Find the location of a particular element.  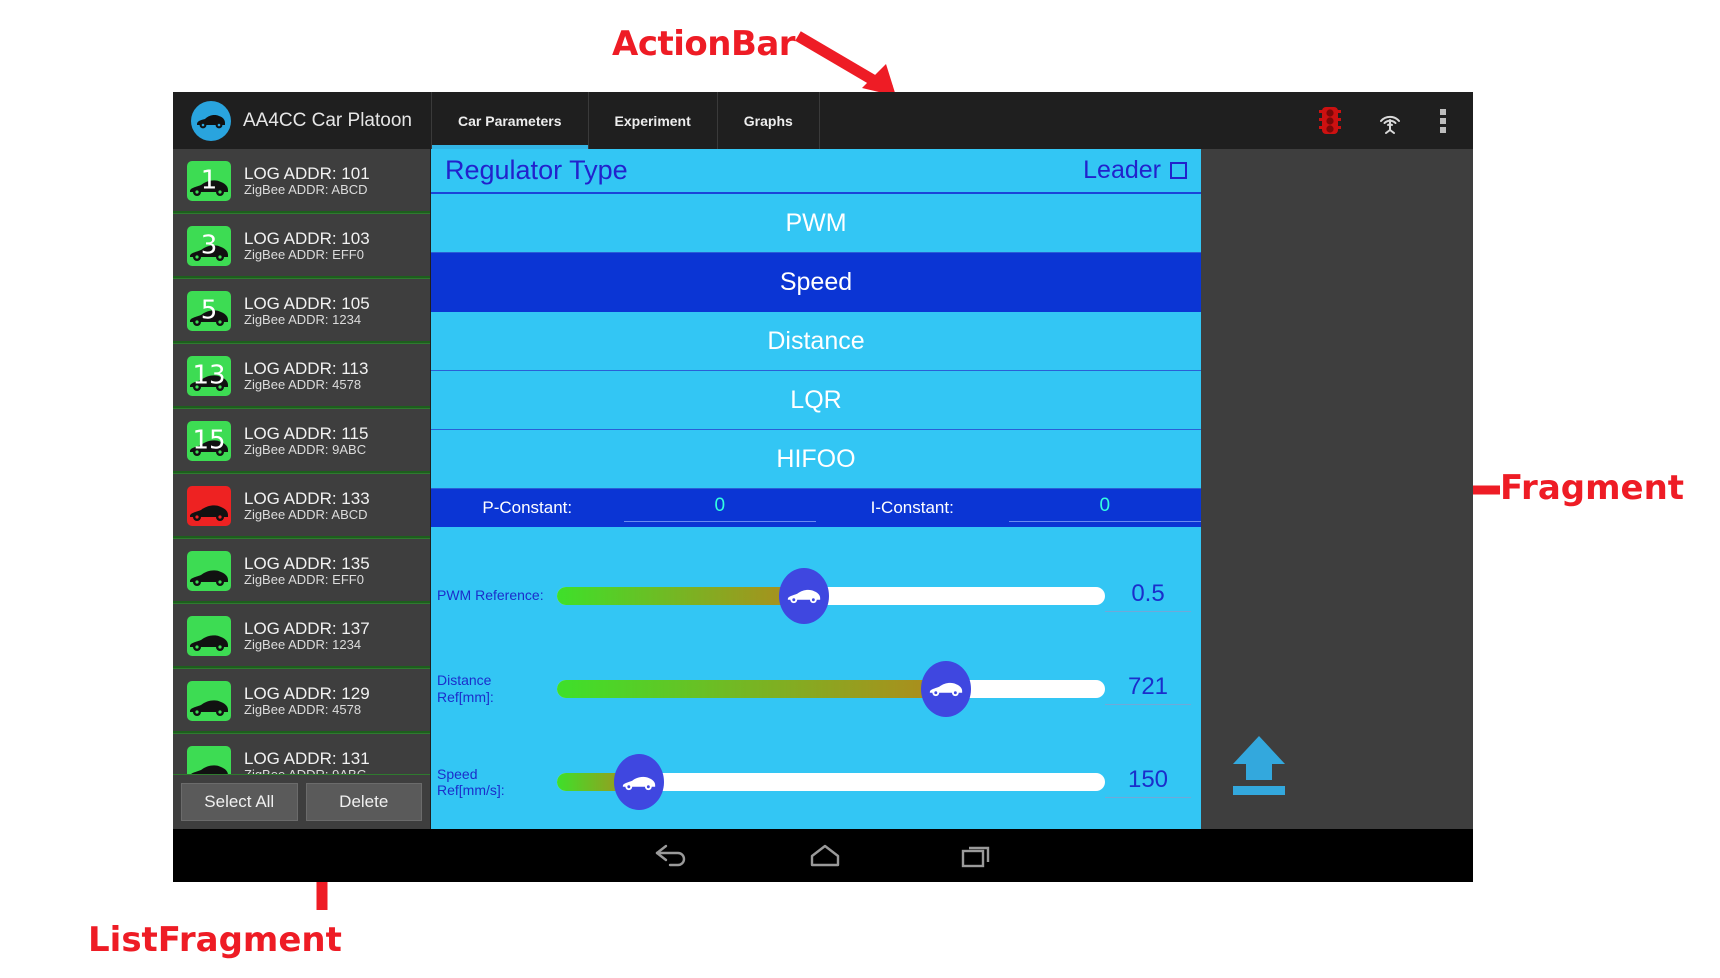

list-item: 15 LOG ADDR: 115 ZigBee ADDR: 9ABC is located at coordinates (301, 441).